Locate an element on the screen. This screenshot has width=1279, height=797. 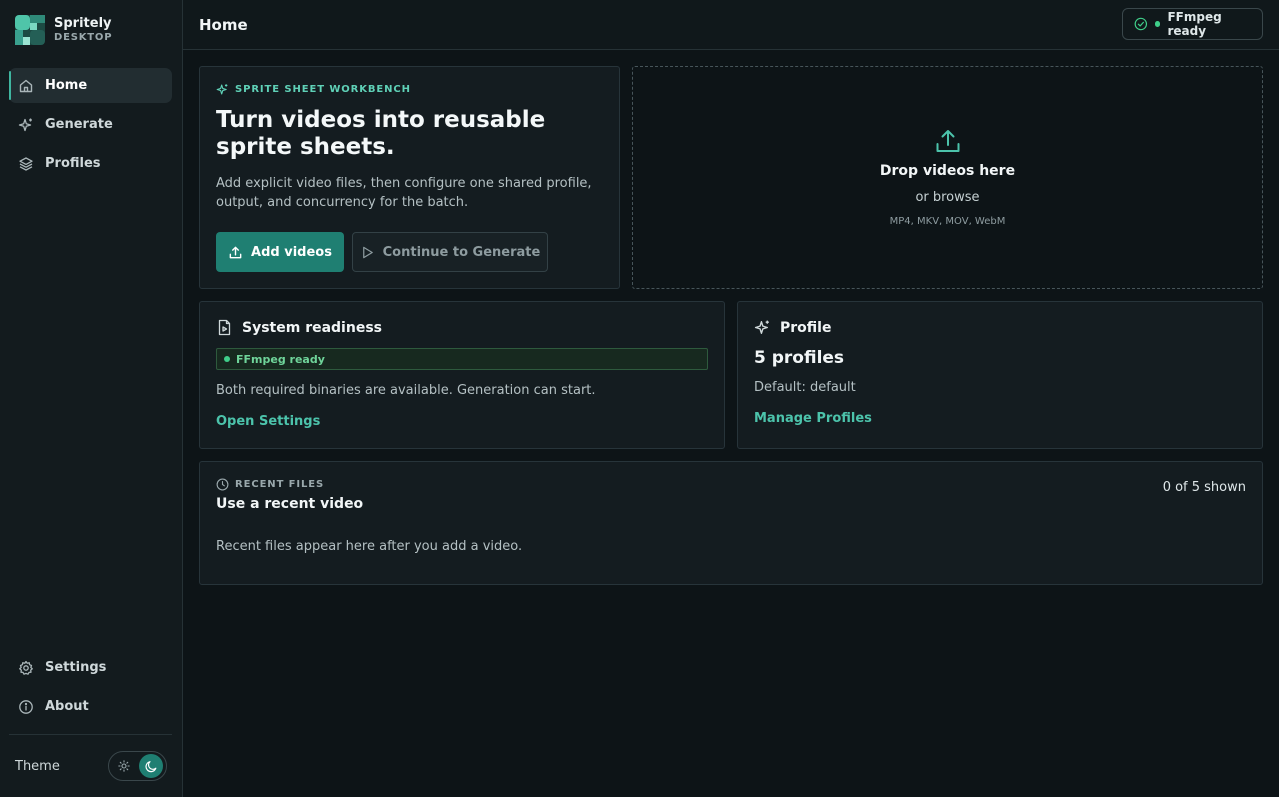
clock-icon is located at coordinates (222, 484).